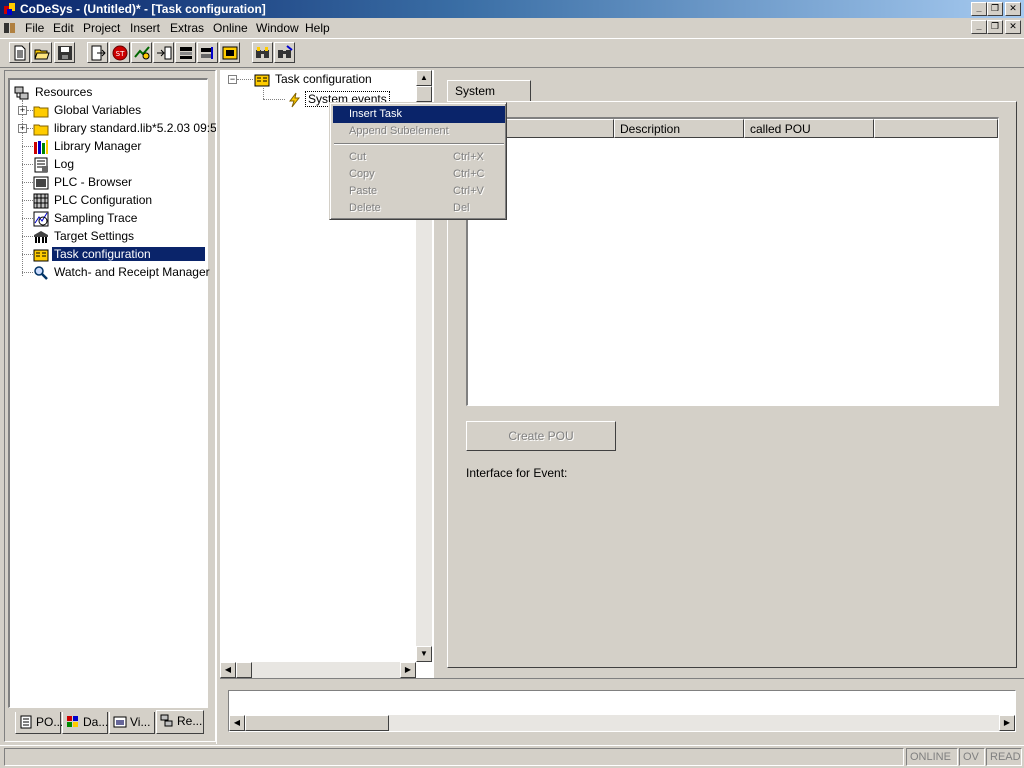 Image resolution: width=1024 pixels, height=768 pixels. Describe the element at coordinates (317, 723) in the screenshot. I see `message-scroll-thumb` at that location.